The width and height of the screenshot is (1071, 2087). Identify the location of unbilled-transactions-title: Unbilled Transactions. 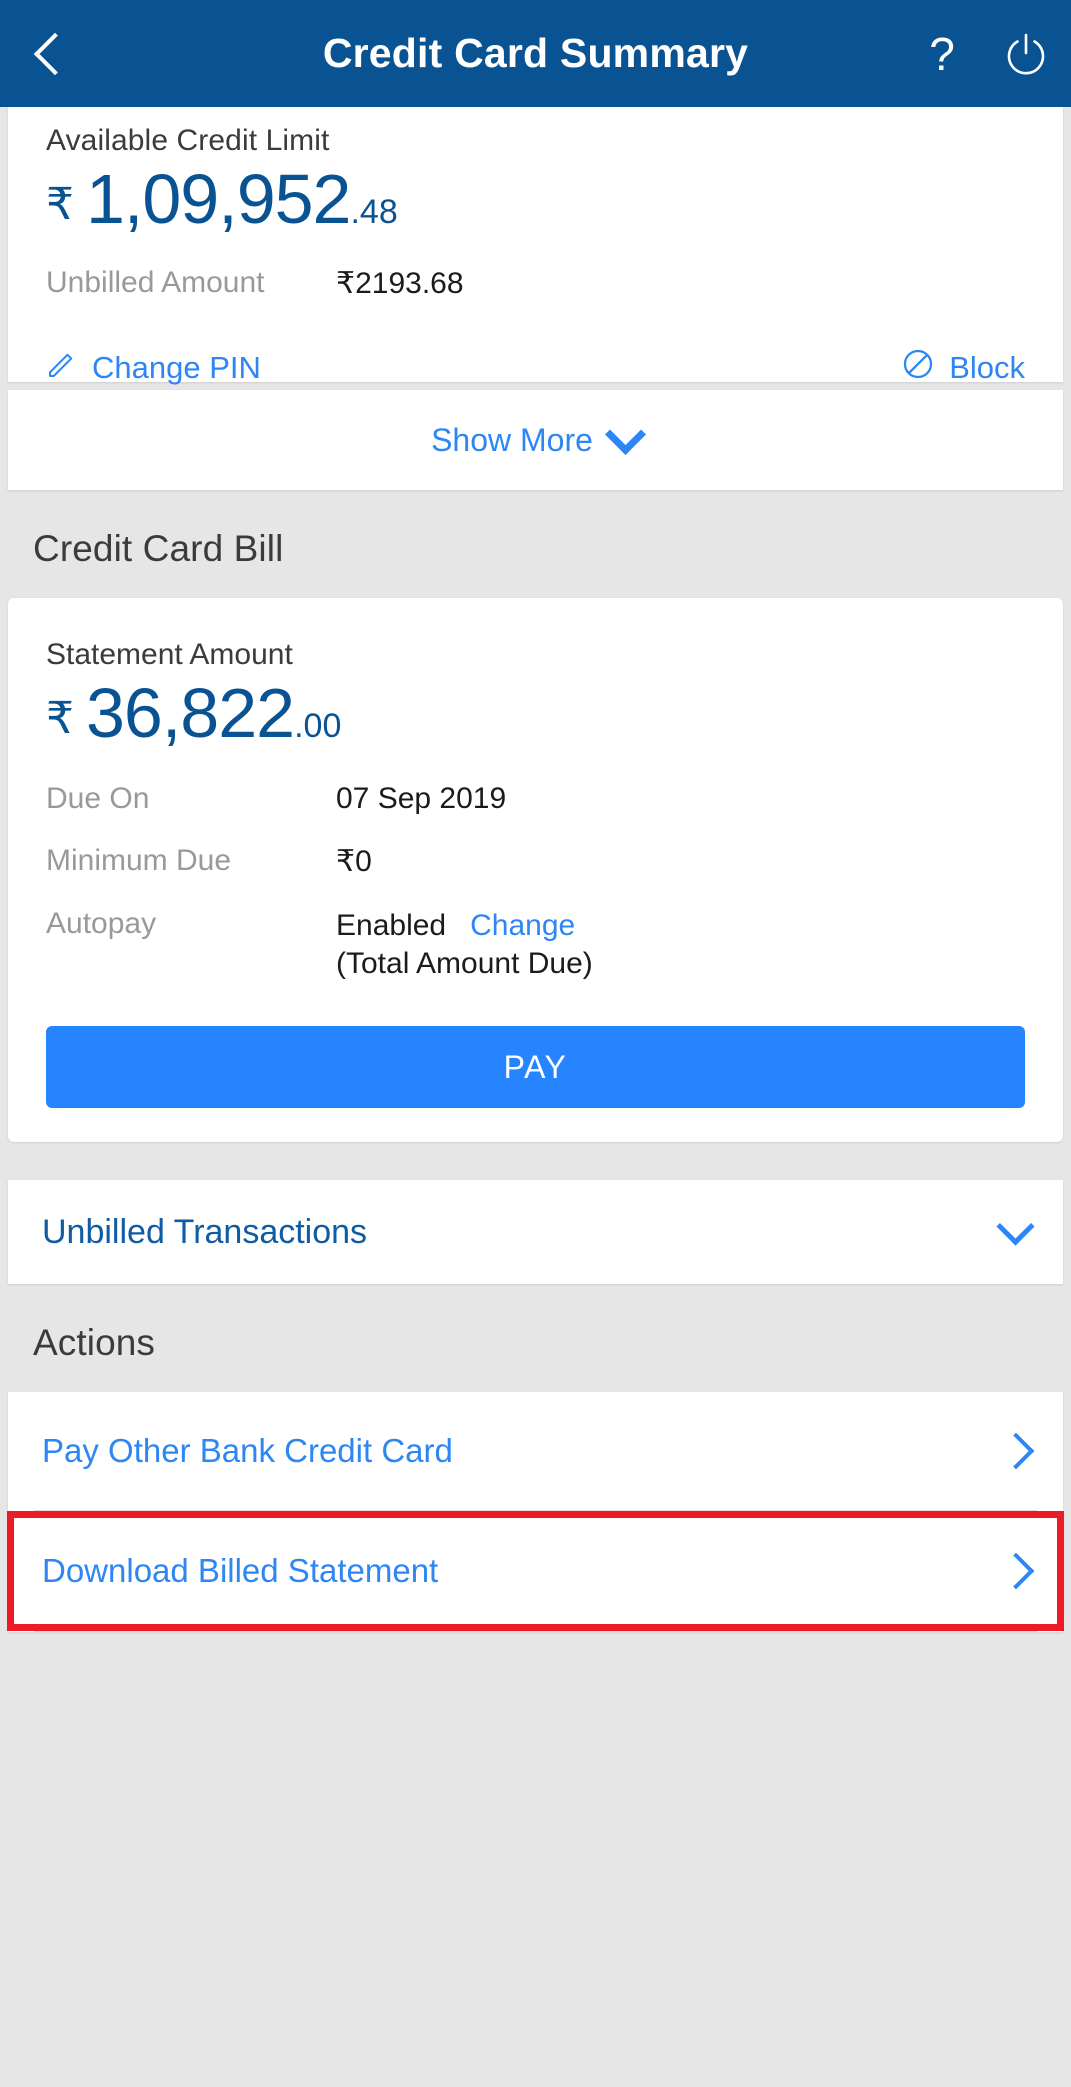
(205, 1231).